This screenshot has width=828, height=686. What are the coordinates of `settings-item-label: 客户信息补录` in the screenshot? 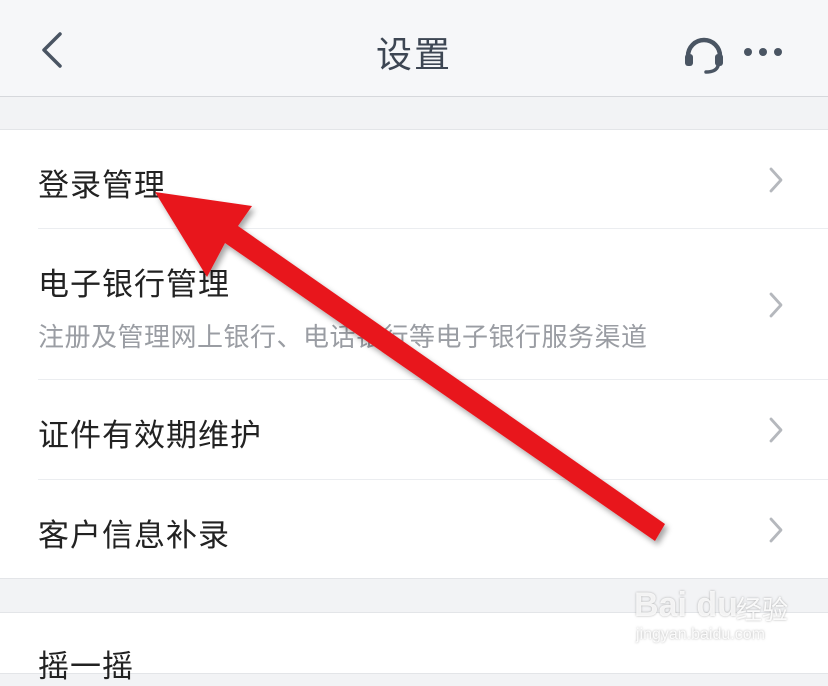 It's located at (134, 536).